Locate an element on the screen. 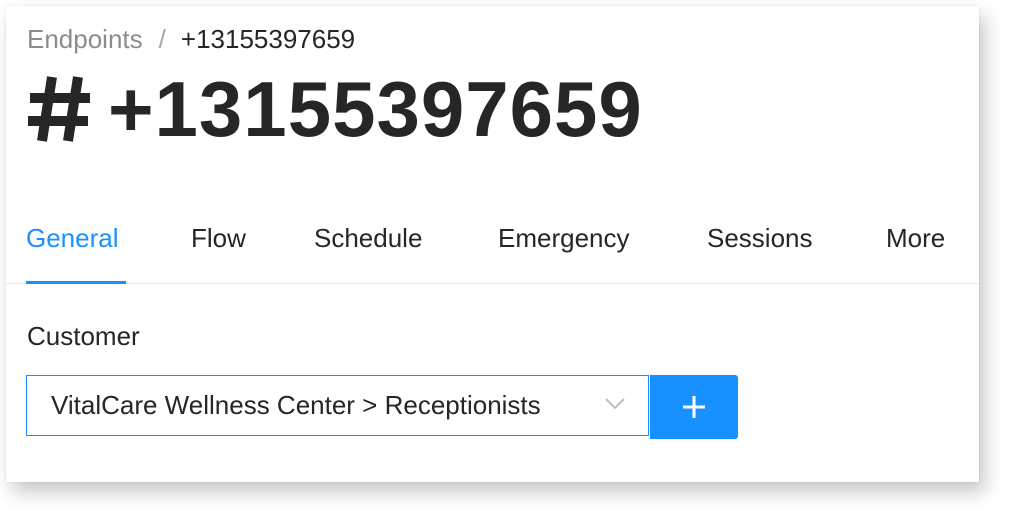 This screenshot has width=1018, height=520. breadcrumb-current: +13155397659 is located at coordinates (268, 39).